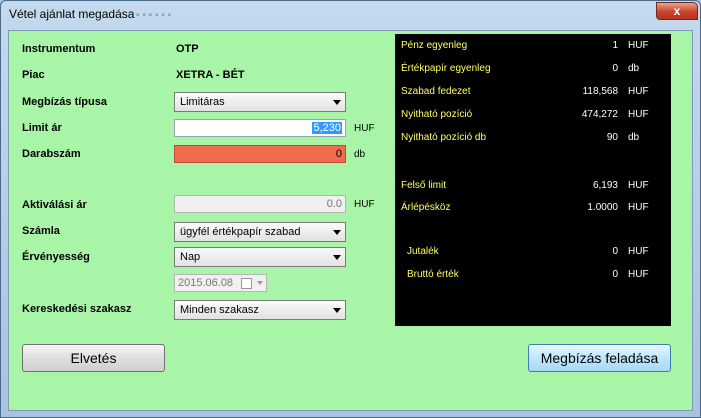 Image resolution: width=701 pixels, height=418 pixels. What do you see at coordinates (434, 45) in the screenshot?
I see `info-label: Pénz egyenleg` at bounding box center [434, 45].